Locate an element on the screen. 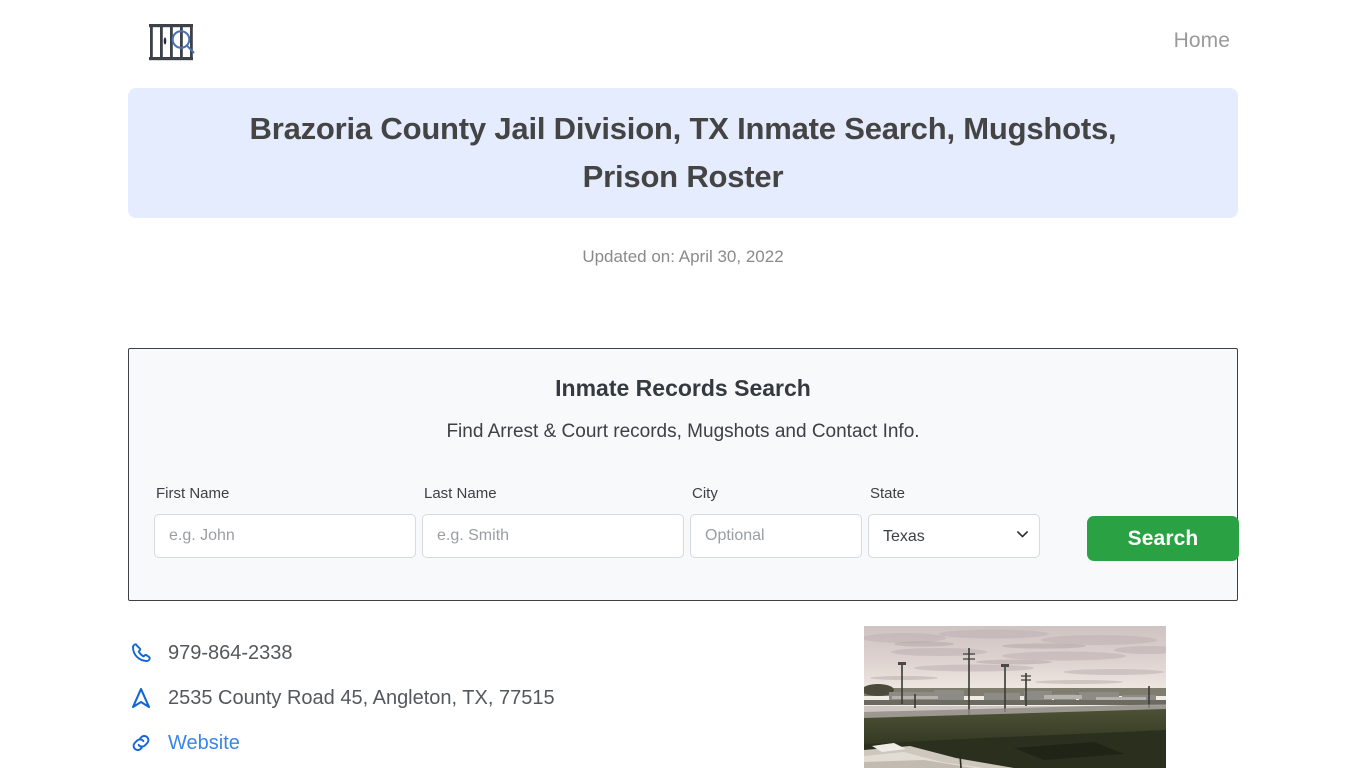  site-header: Home is located at coordinates (683, 42).